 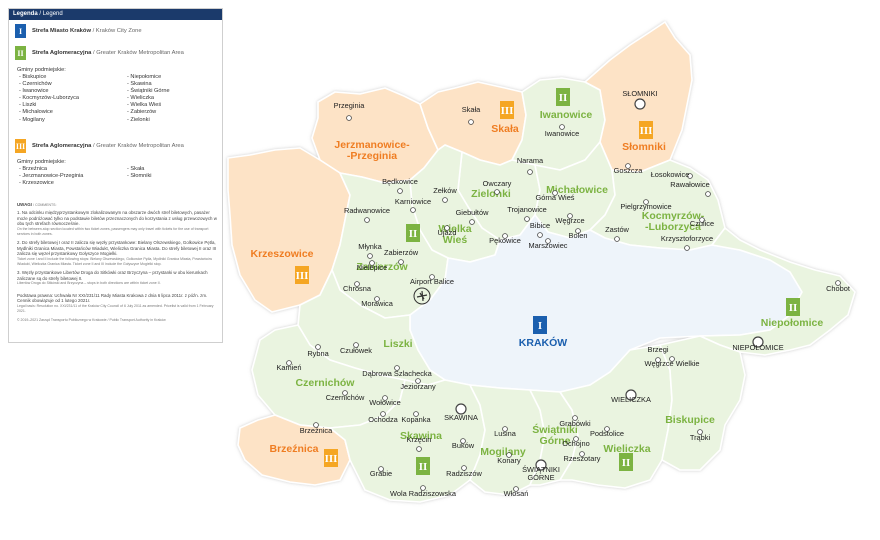 What do you see at coordinates (541, 473) in the screenshot?
I see `town-label: ŚWIĄTNIKI GÓRNE` at bounding box center [541, 473].